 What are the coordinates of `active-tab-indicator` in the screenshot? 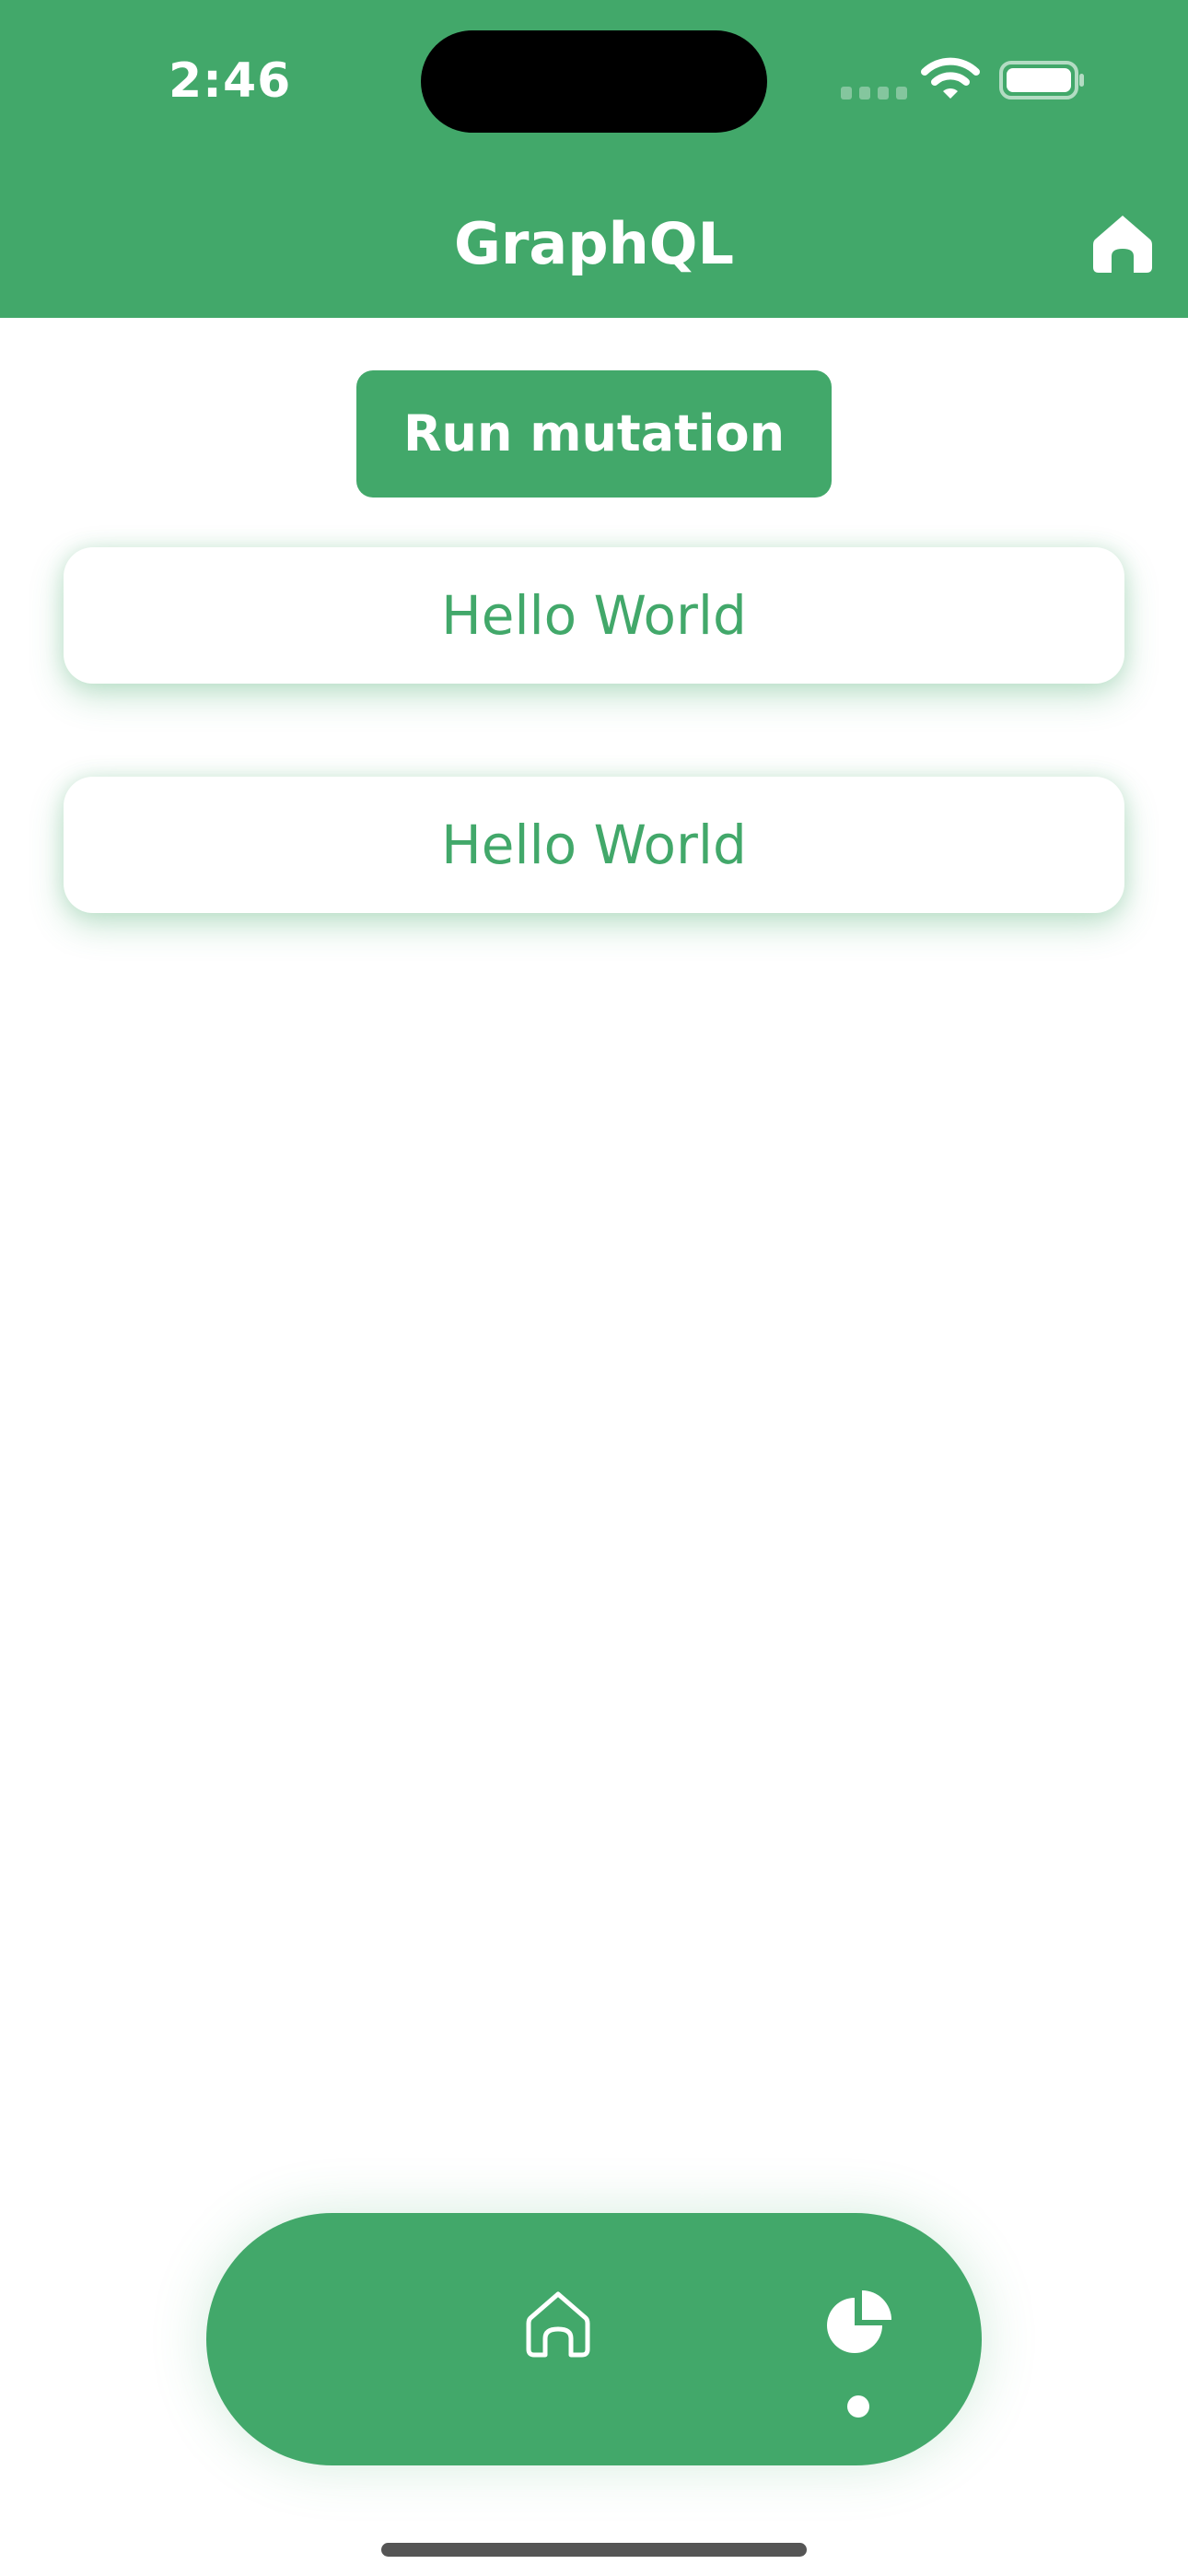 It's located at (858, 2406).